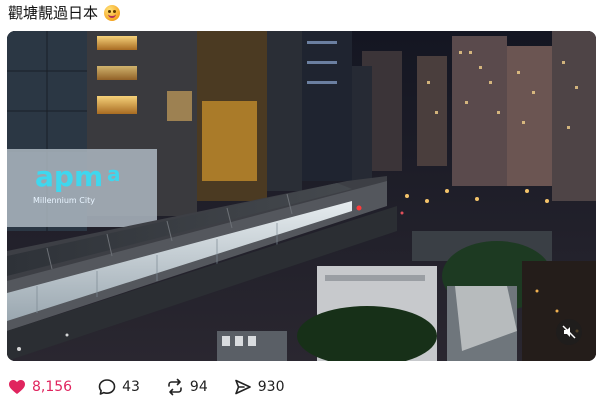 The image size is (600, 405). What do you see at coordinates (69, 176) in the screenshot?
I see `apm-sign: apm` at bounding box center [69, 176].